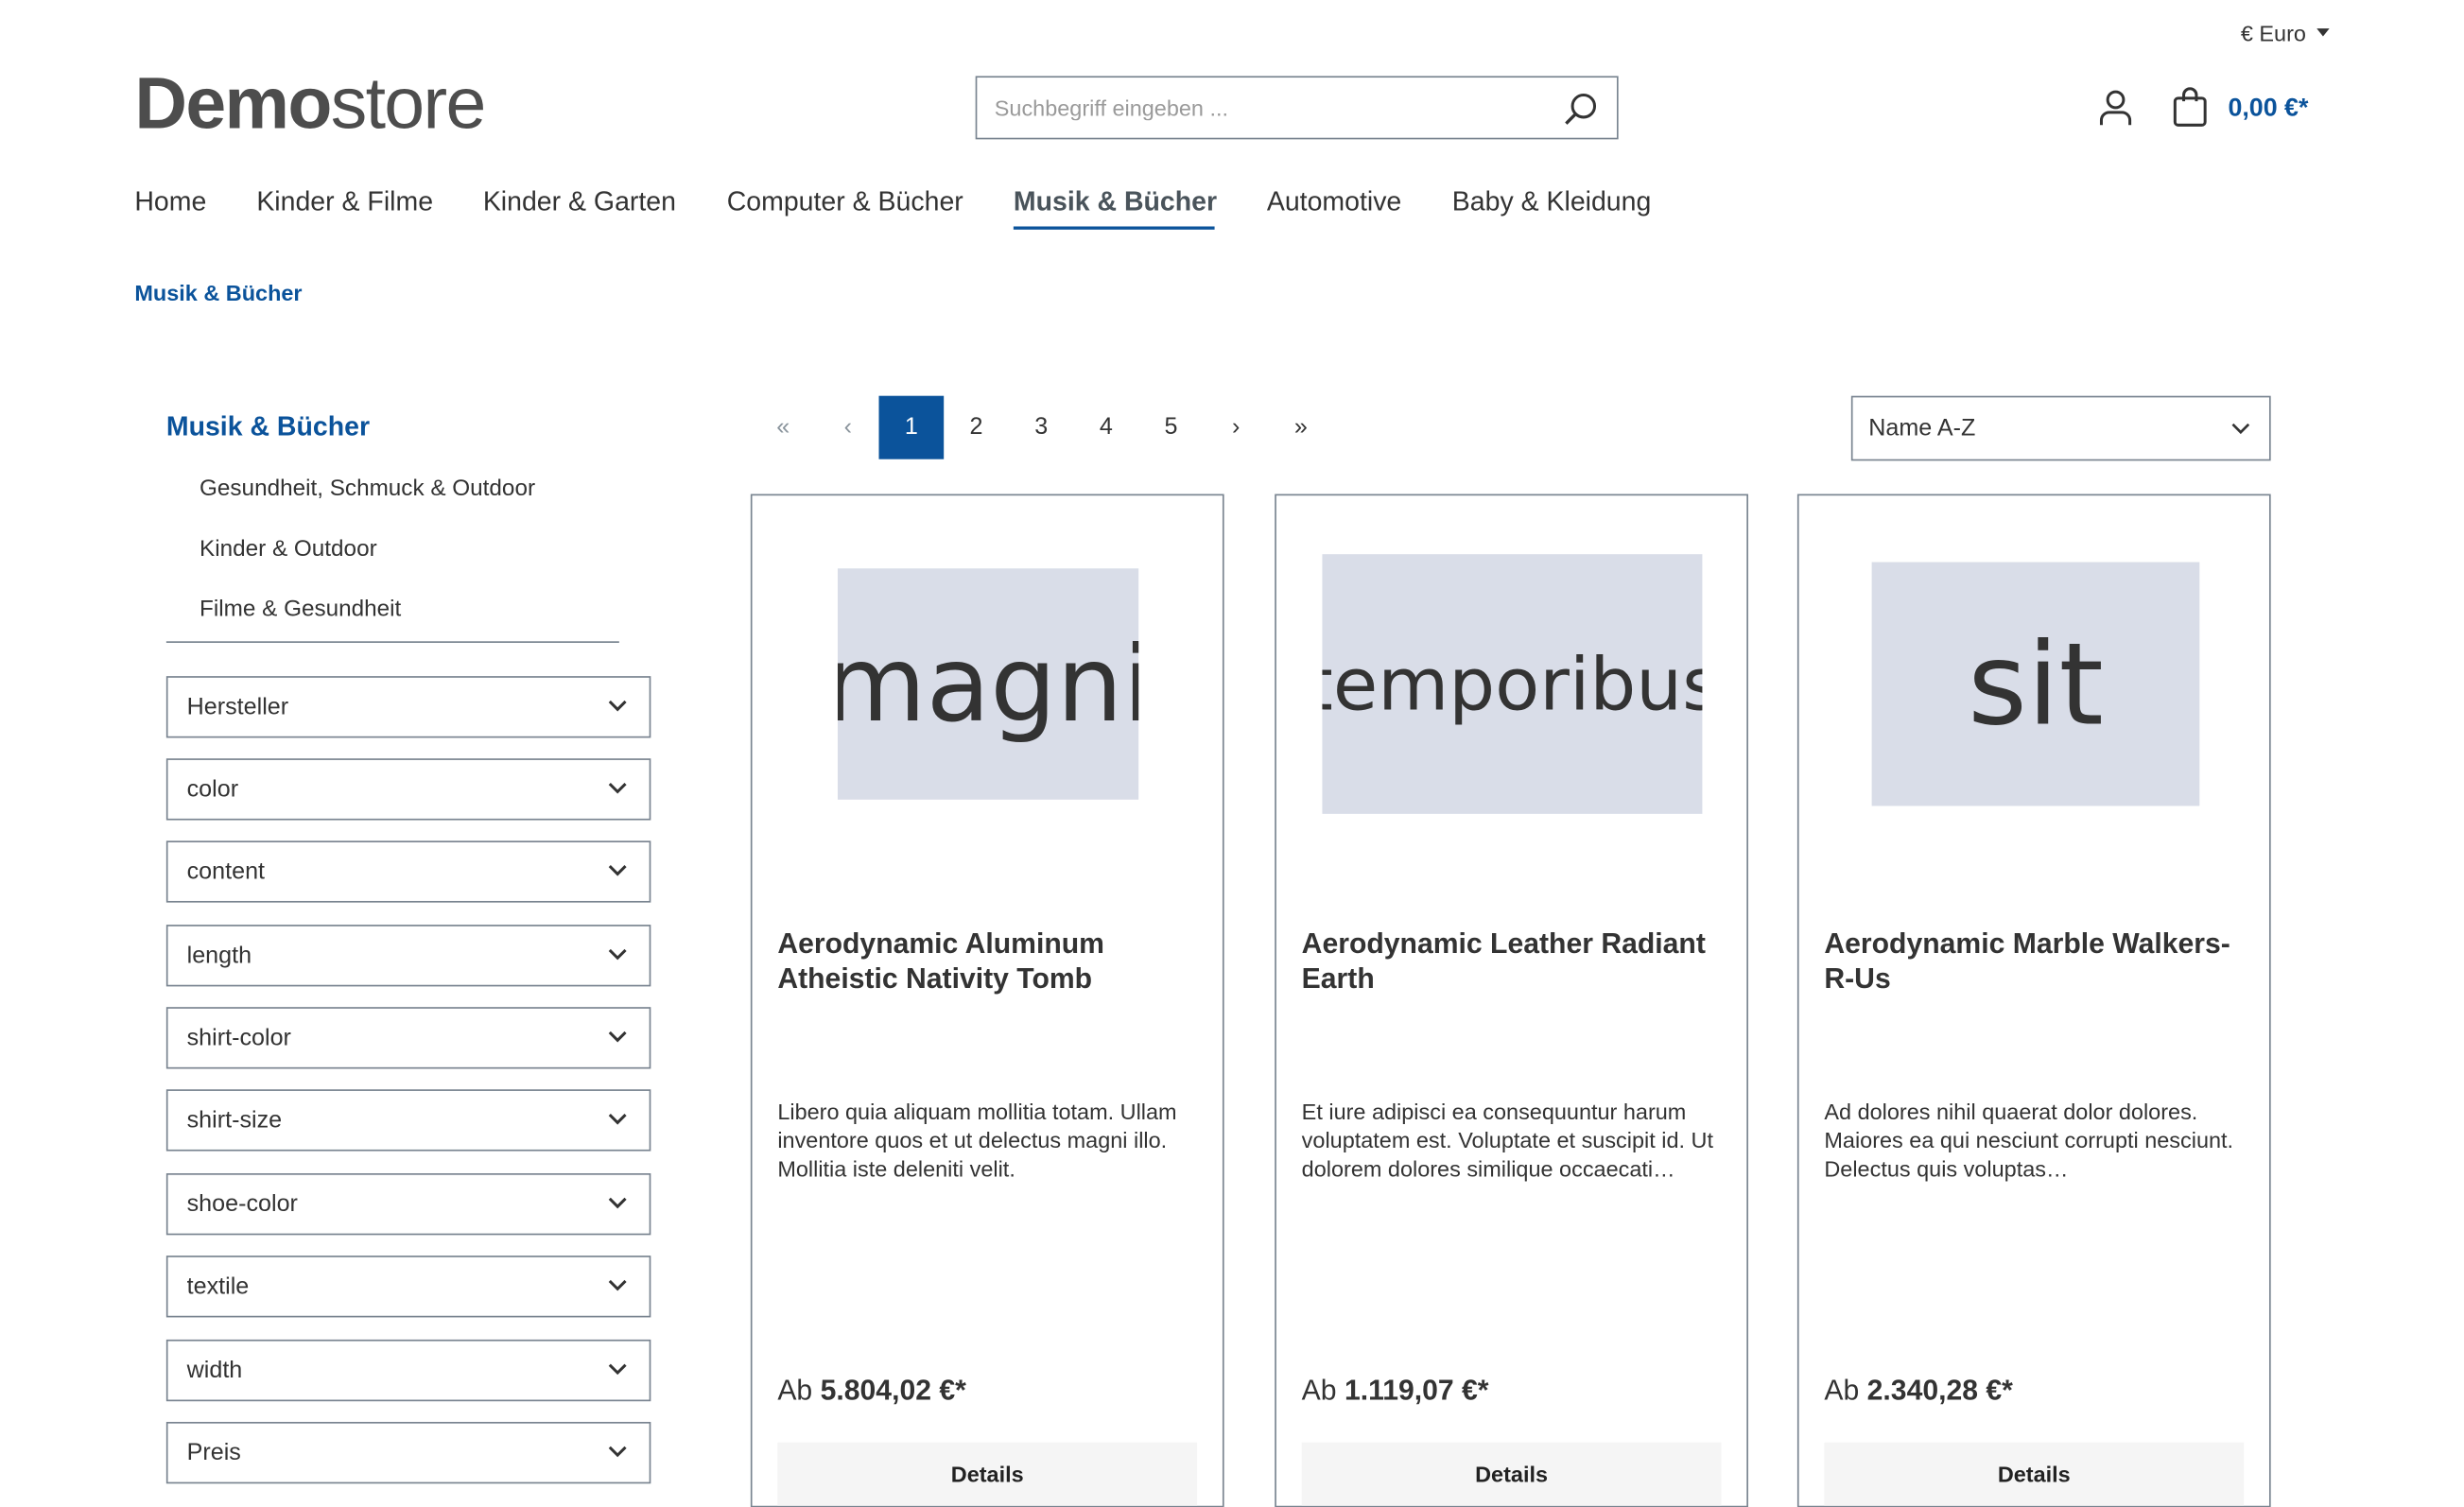 Image resolution: width=2464 pixels, height=1507 pixels. Describe the element at coordinates (845, 203) in the screenshot. I see `nav-computer-buecher: Computer & Bücher` at that location.